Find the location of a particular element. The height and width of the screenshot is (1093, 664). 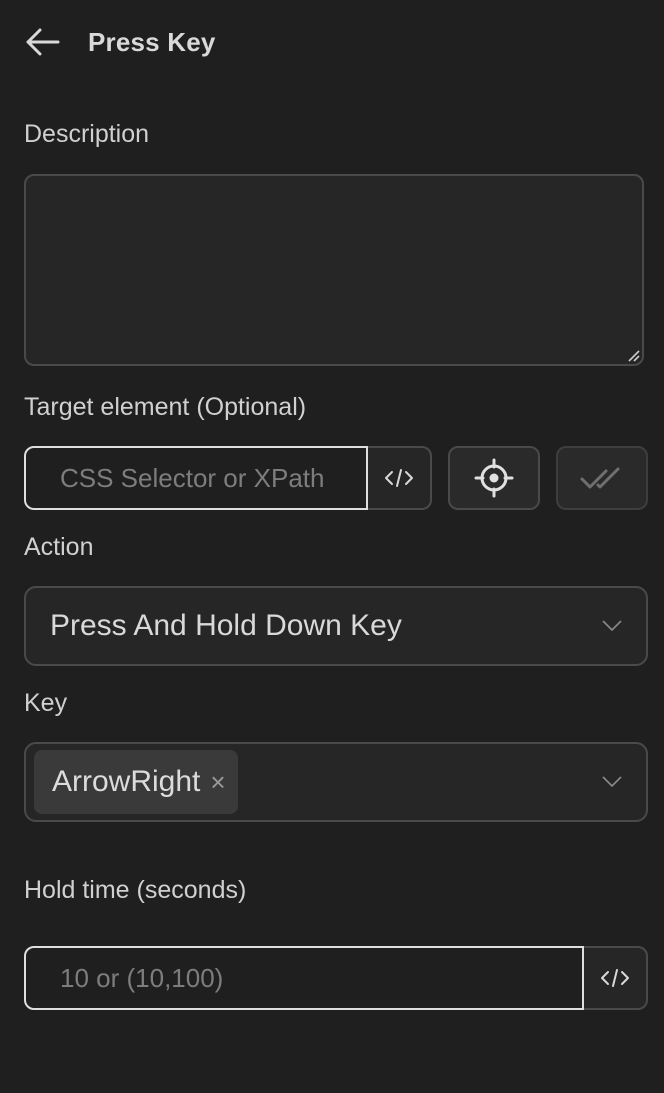

key-tag-label: ArrowRight is located at coordinates (126, 781).